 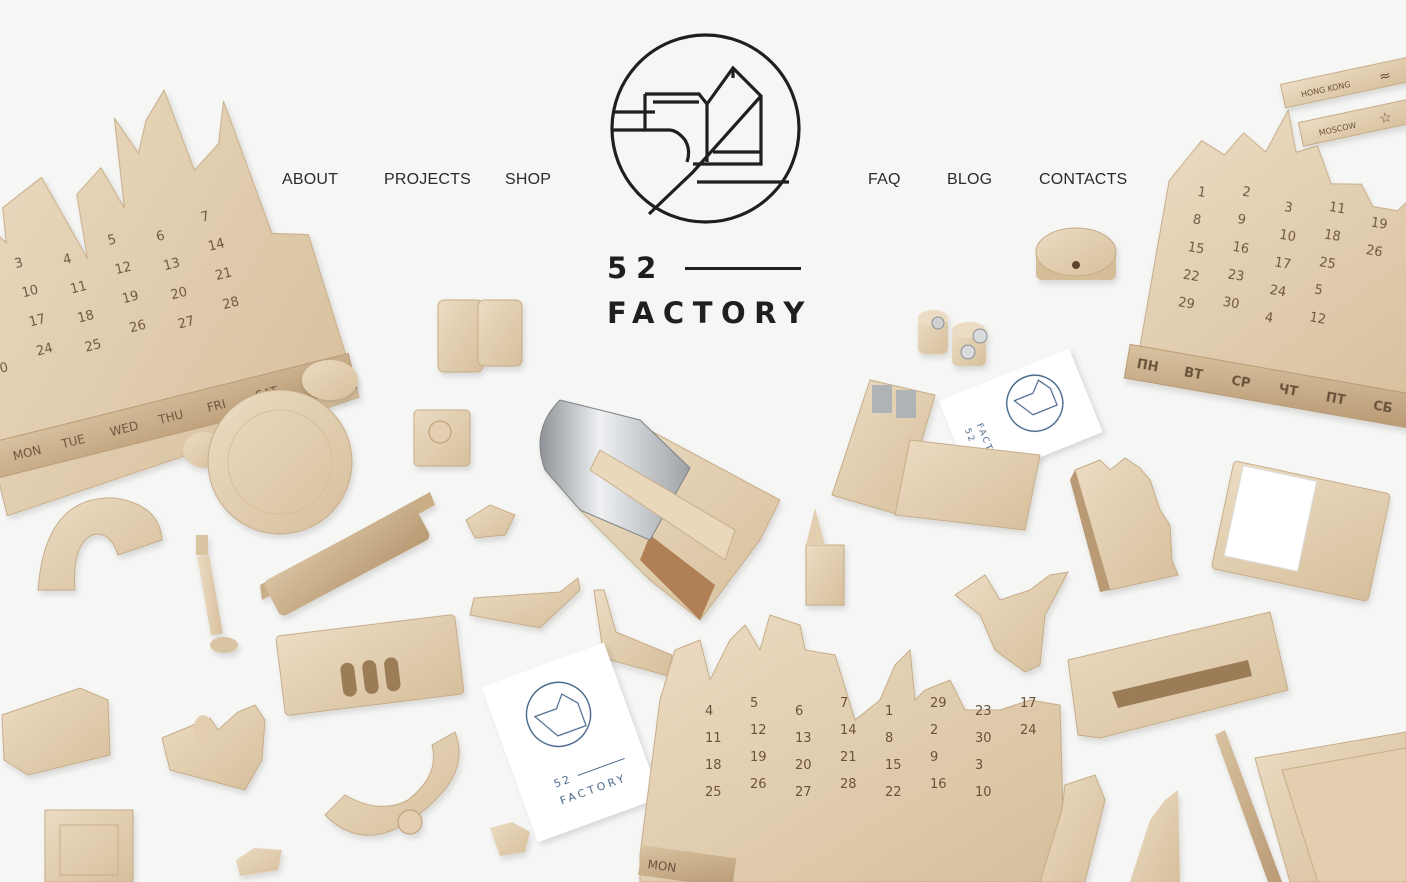 I want to click on wood-spool, so click(x=1076, y=253).